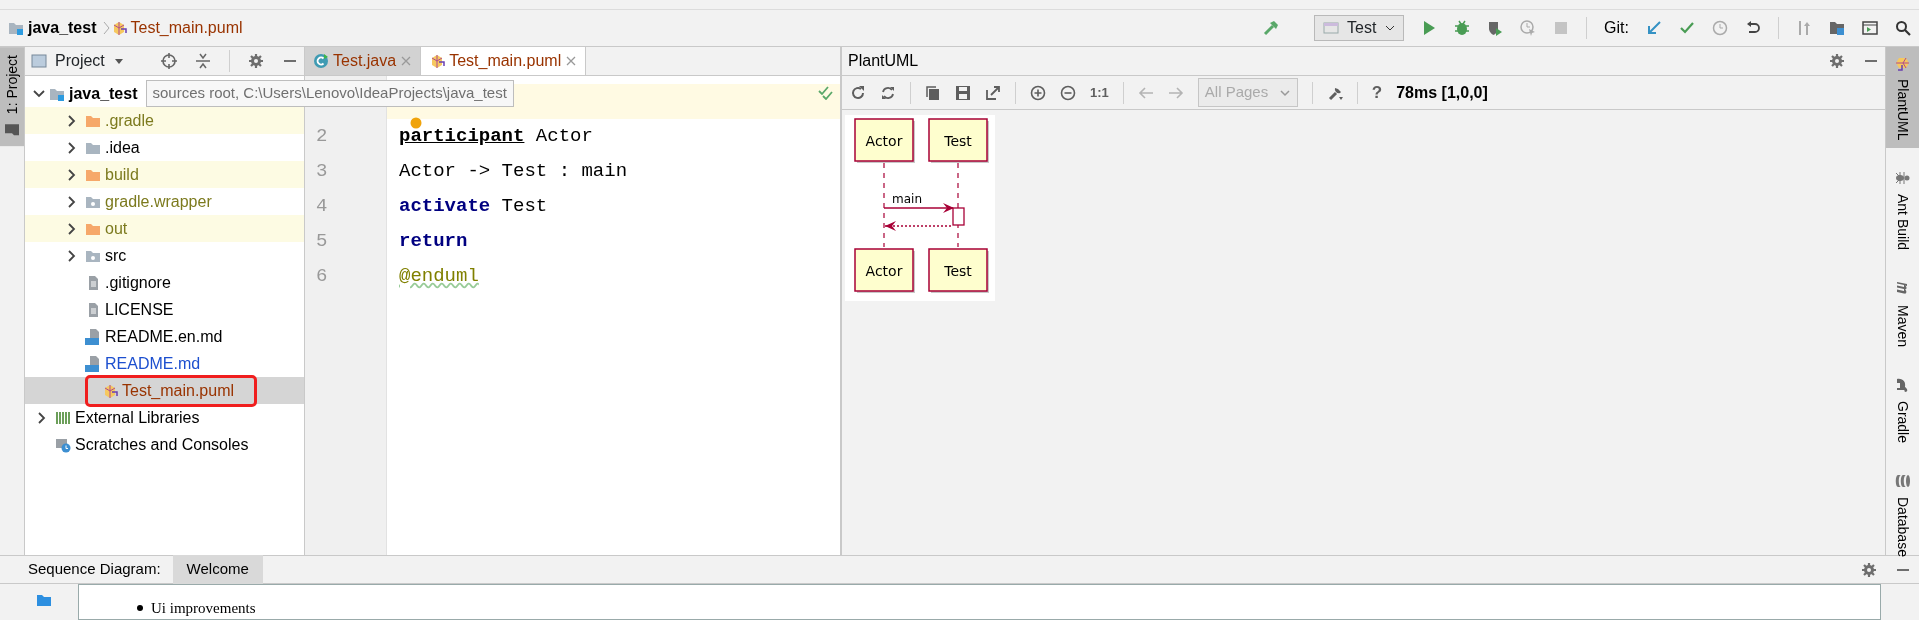 The image size is (1919, 620). I want to click on panel-title: PlantUML, so click(883, 61).